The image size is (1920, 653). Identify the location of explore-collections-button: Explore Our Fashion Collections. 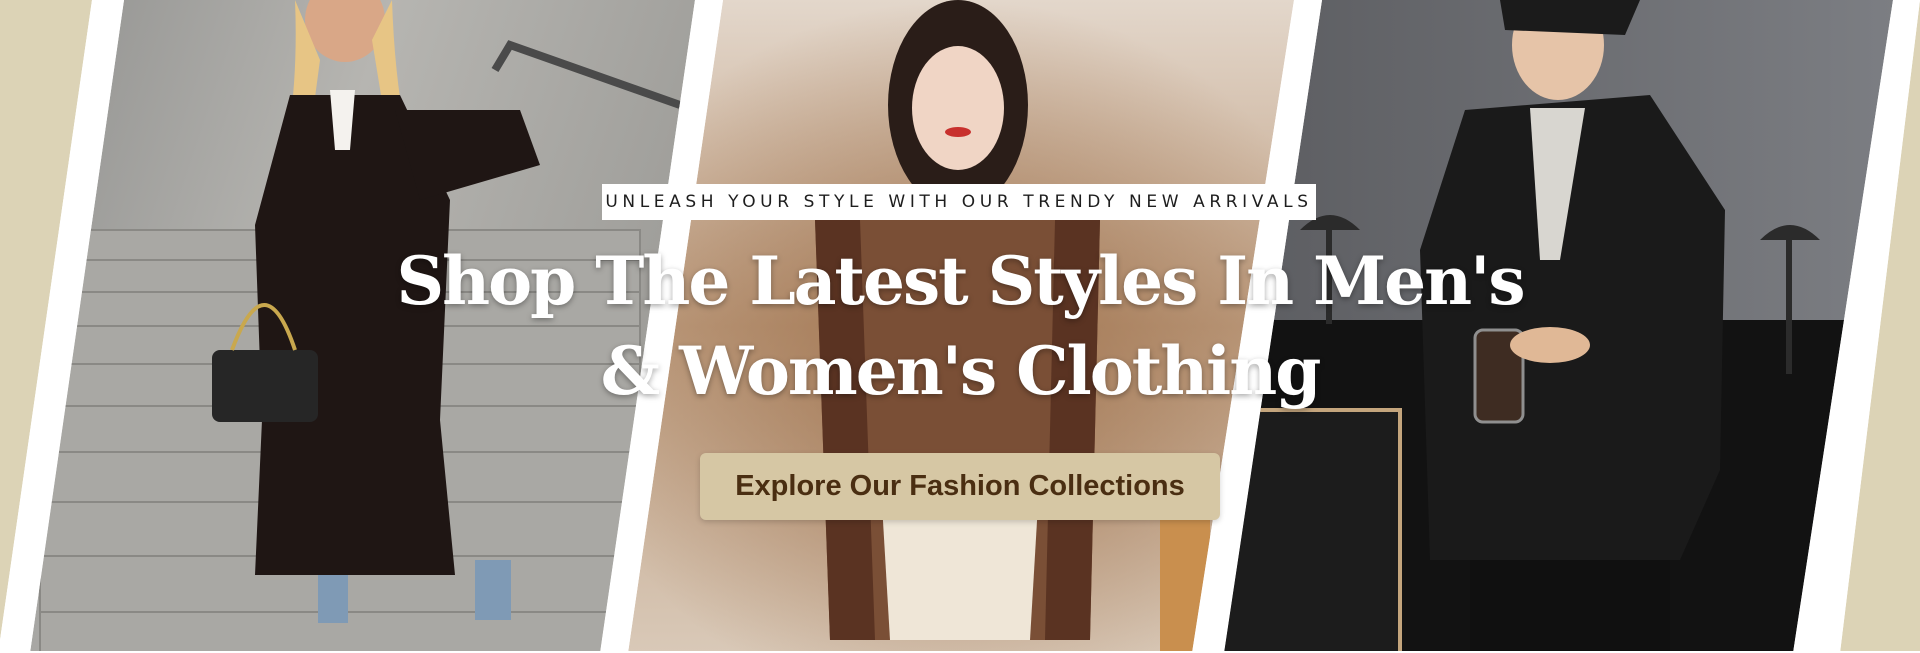
(960, 486).